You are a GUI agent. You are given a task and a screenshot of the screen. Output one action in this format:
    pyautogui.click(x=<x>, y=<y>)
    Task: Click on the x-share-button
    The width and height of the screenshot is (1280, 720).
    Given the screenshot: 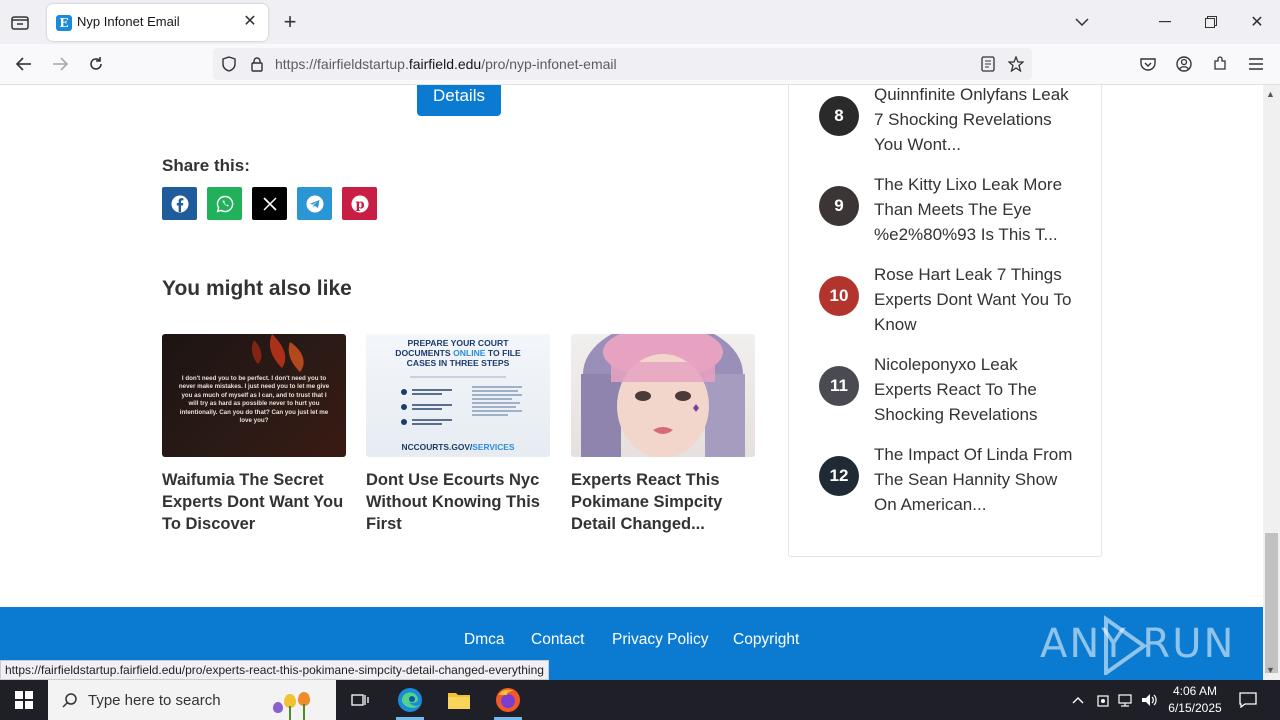 What is the action you would take?
    pyautogui.click(x=269, y=203)
    